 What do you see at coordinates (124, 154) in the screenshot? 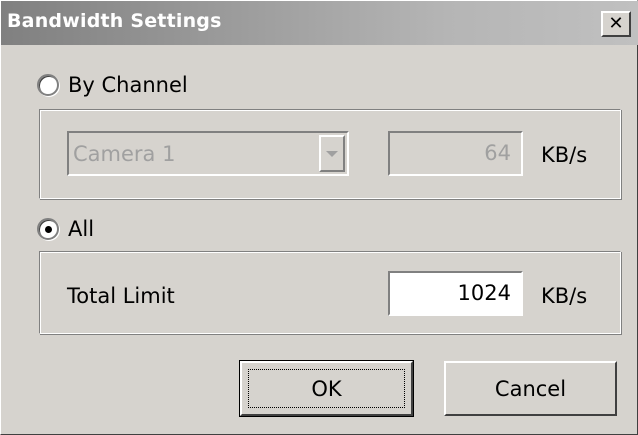
I see `channel-select-value: Camera 1` at bounding box center [124, 154].